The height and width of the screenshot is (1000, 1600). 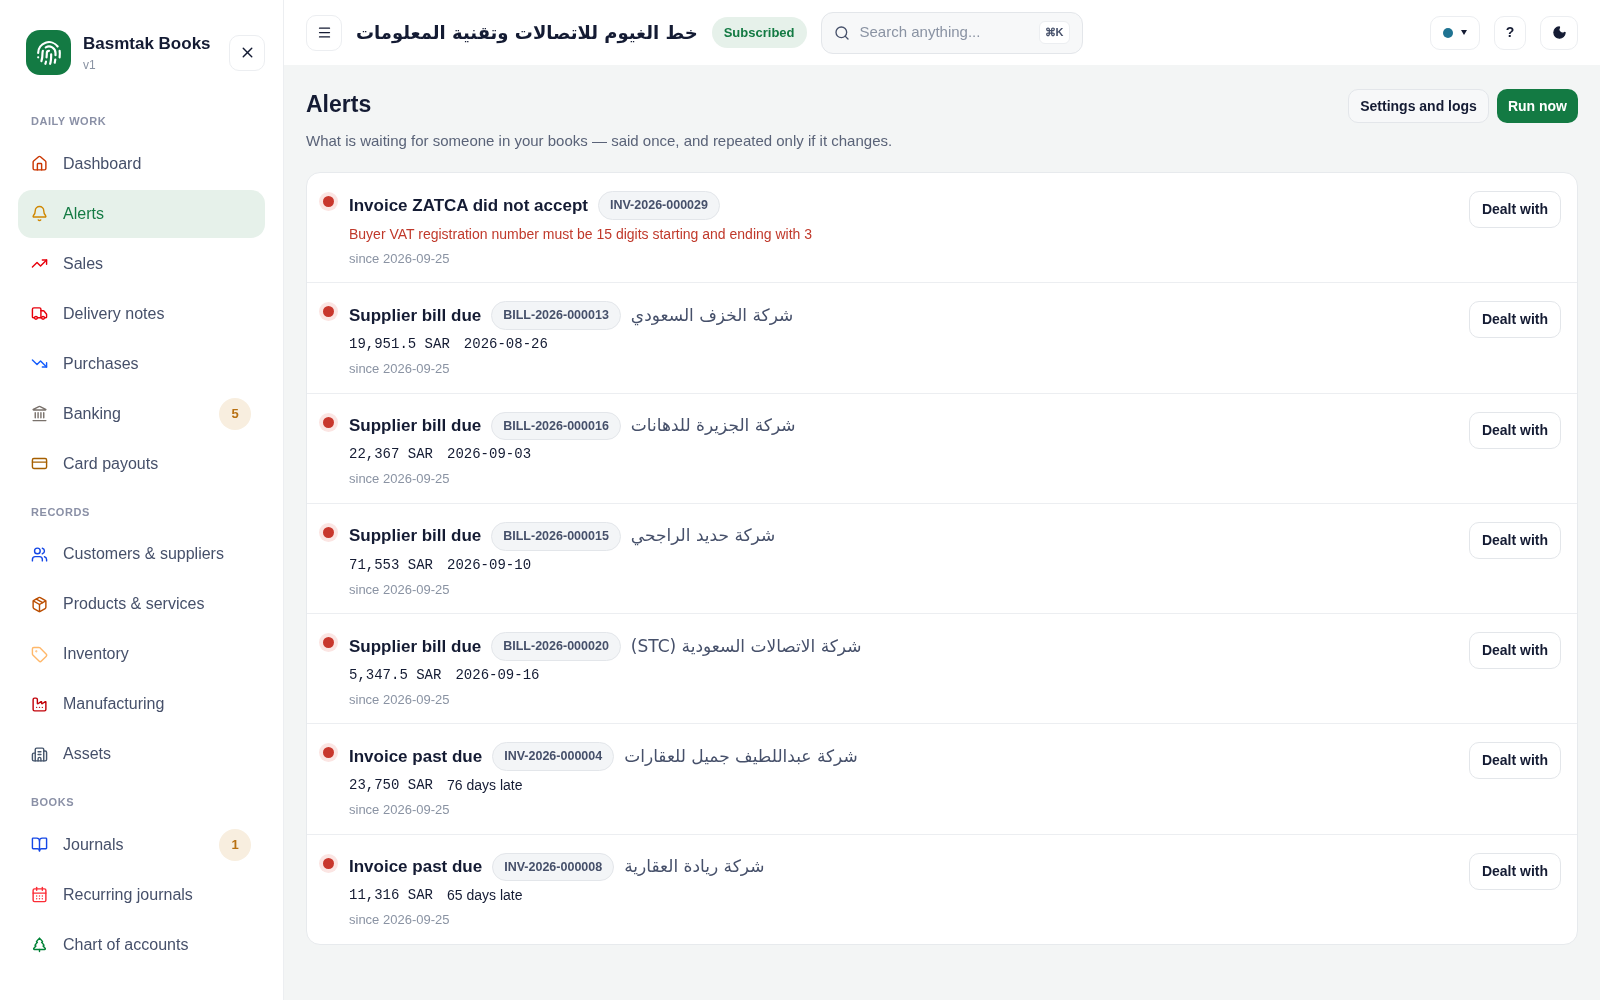 I want to click on nav-item: Delivery notes, so click(x=141, y=313).